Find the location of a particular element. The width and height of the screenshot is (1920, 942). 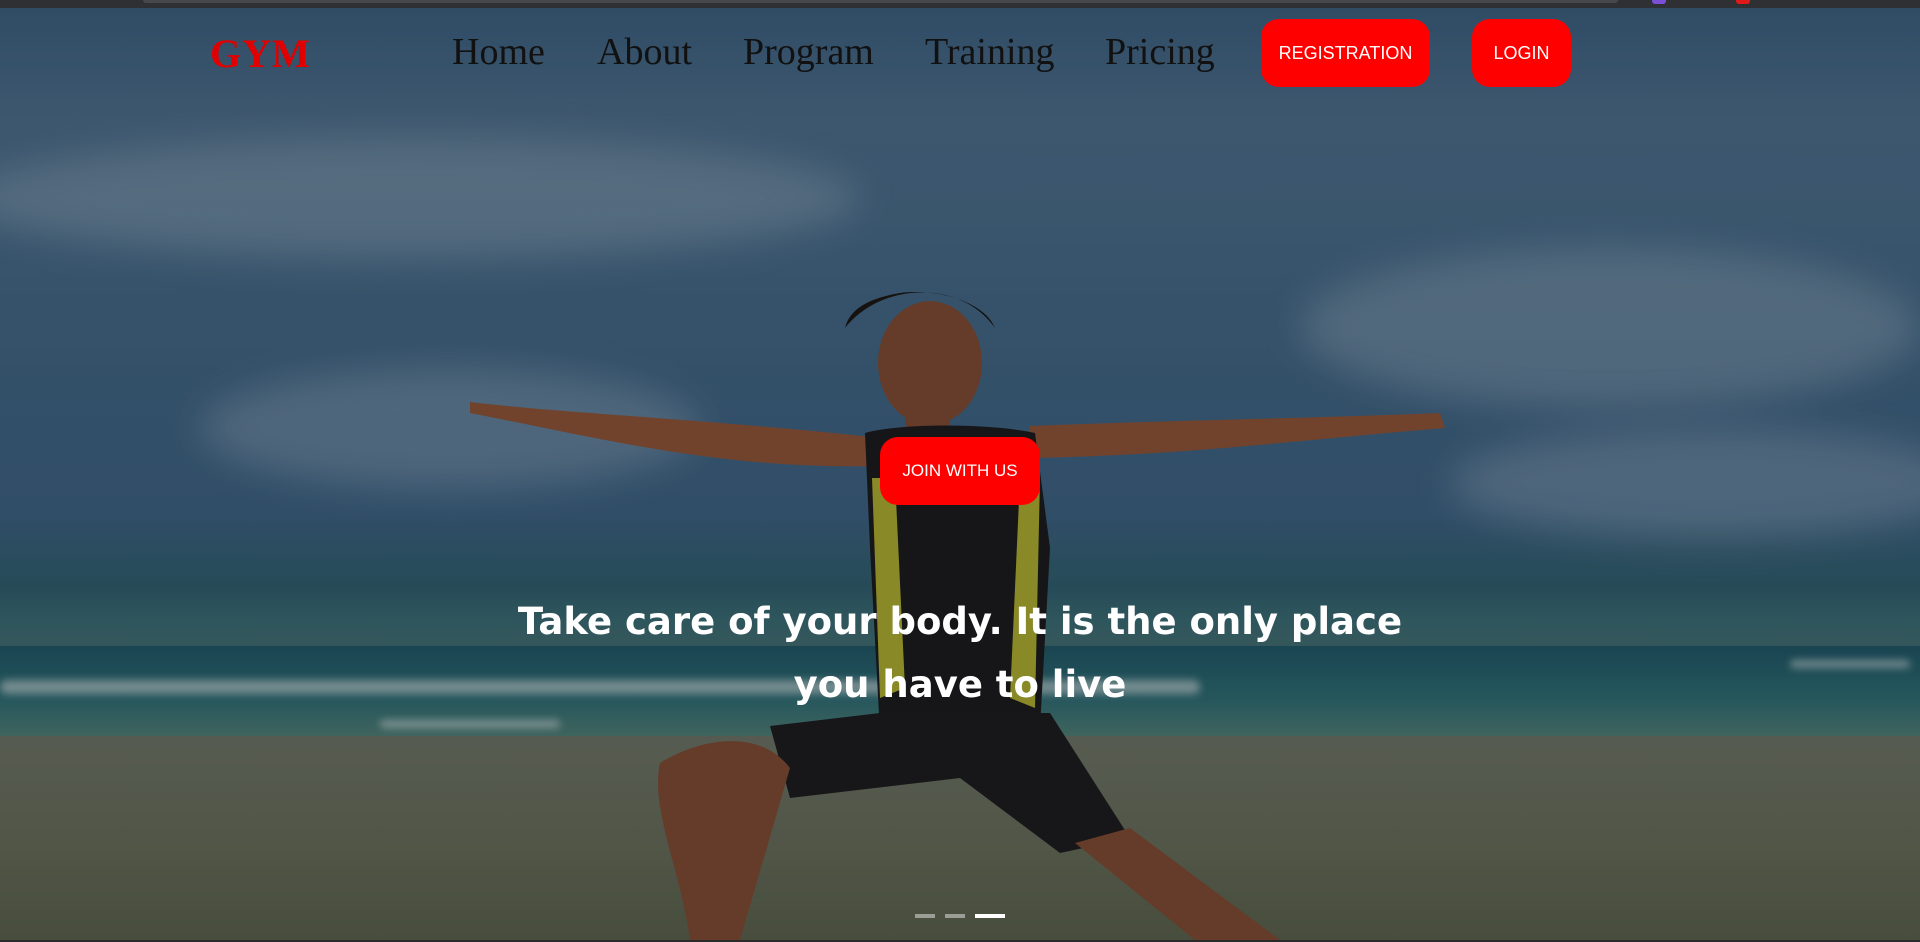

record-icon is located at coordinates (1743, 2).